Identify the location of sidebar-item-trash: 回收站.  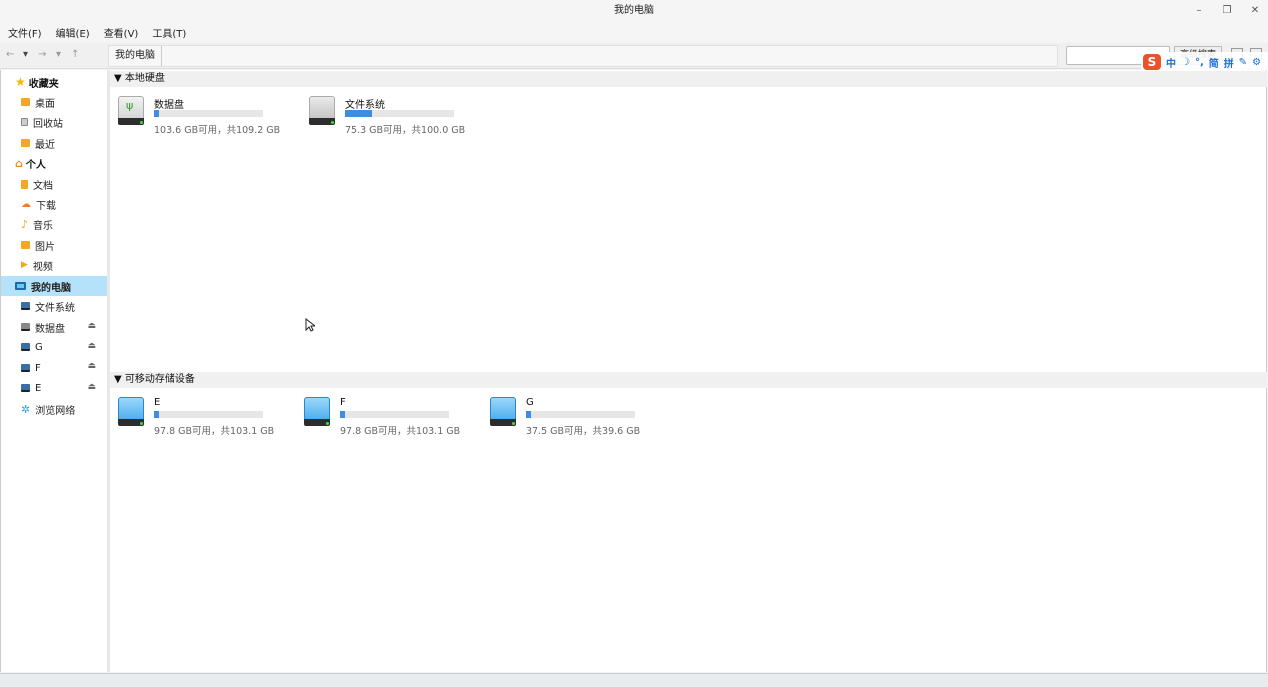
(42, 122).